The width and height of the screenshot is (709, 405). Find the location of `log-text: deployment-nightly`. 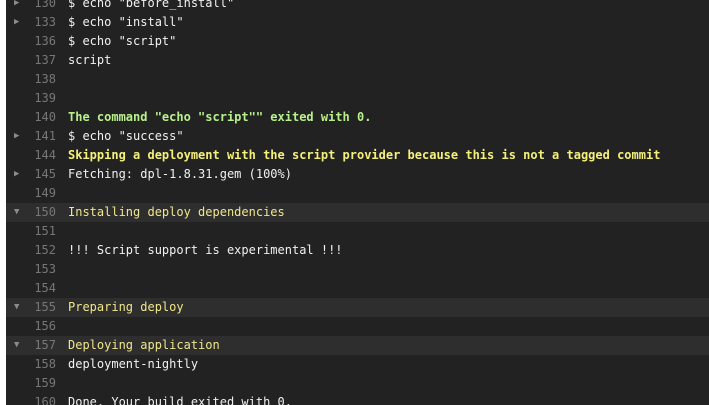

log-text: deployment-nightly is located at coordinates (133, 364).